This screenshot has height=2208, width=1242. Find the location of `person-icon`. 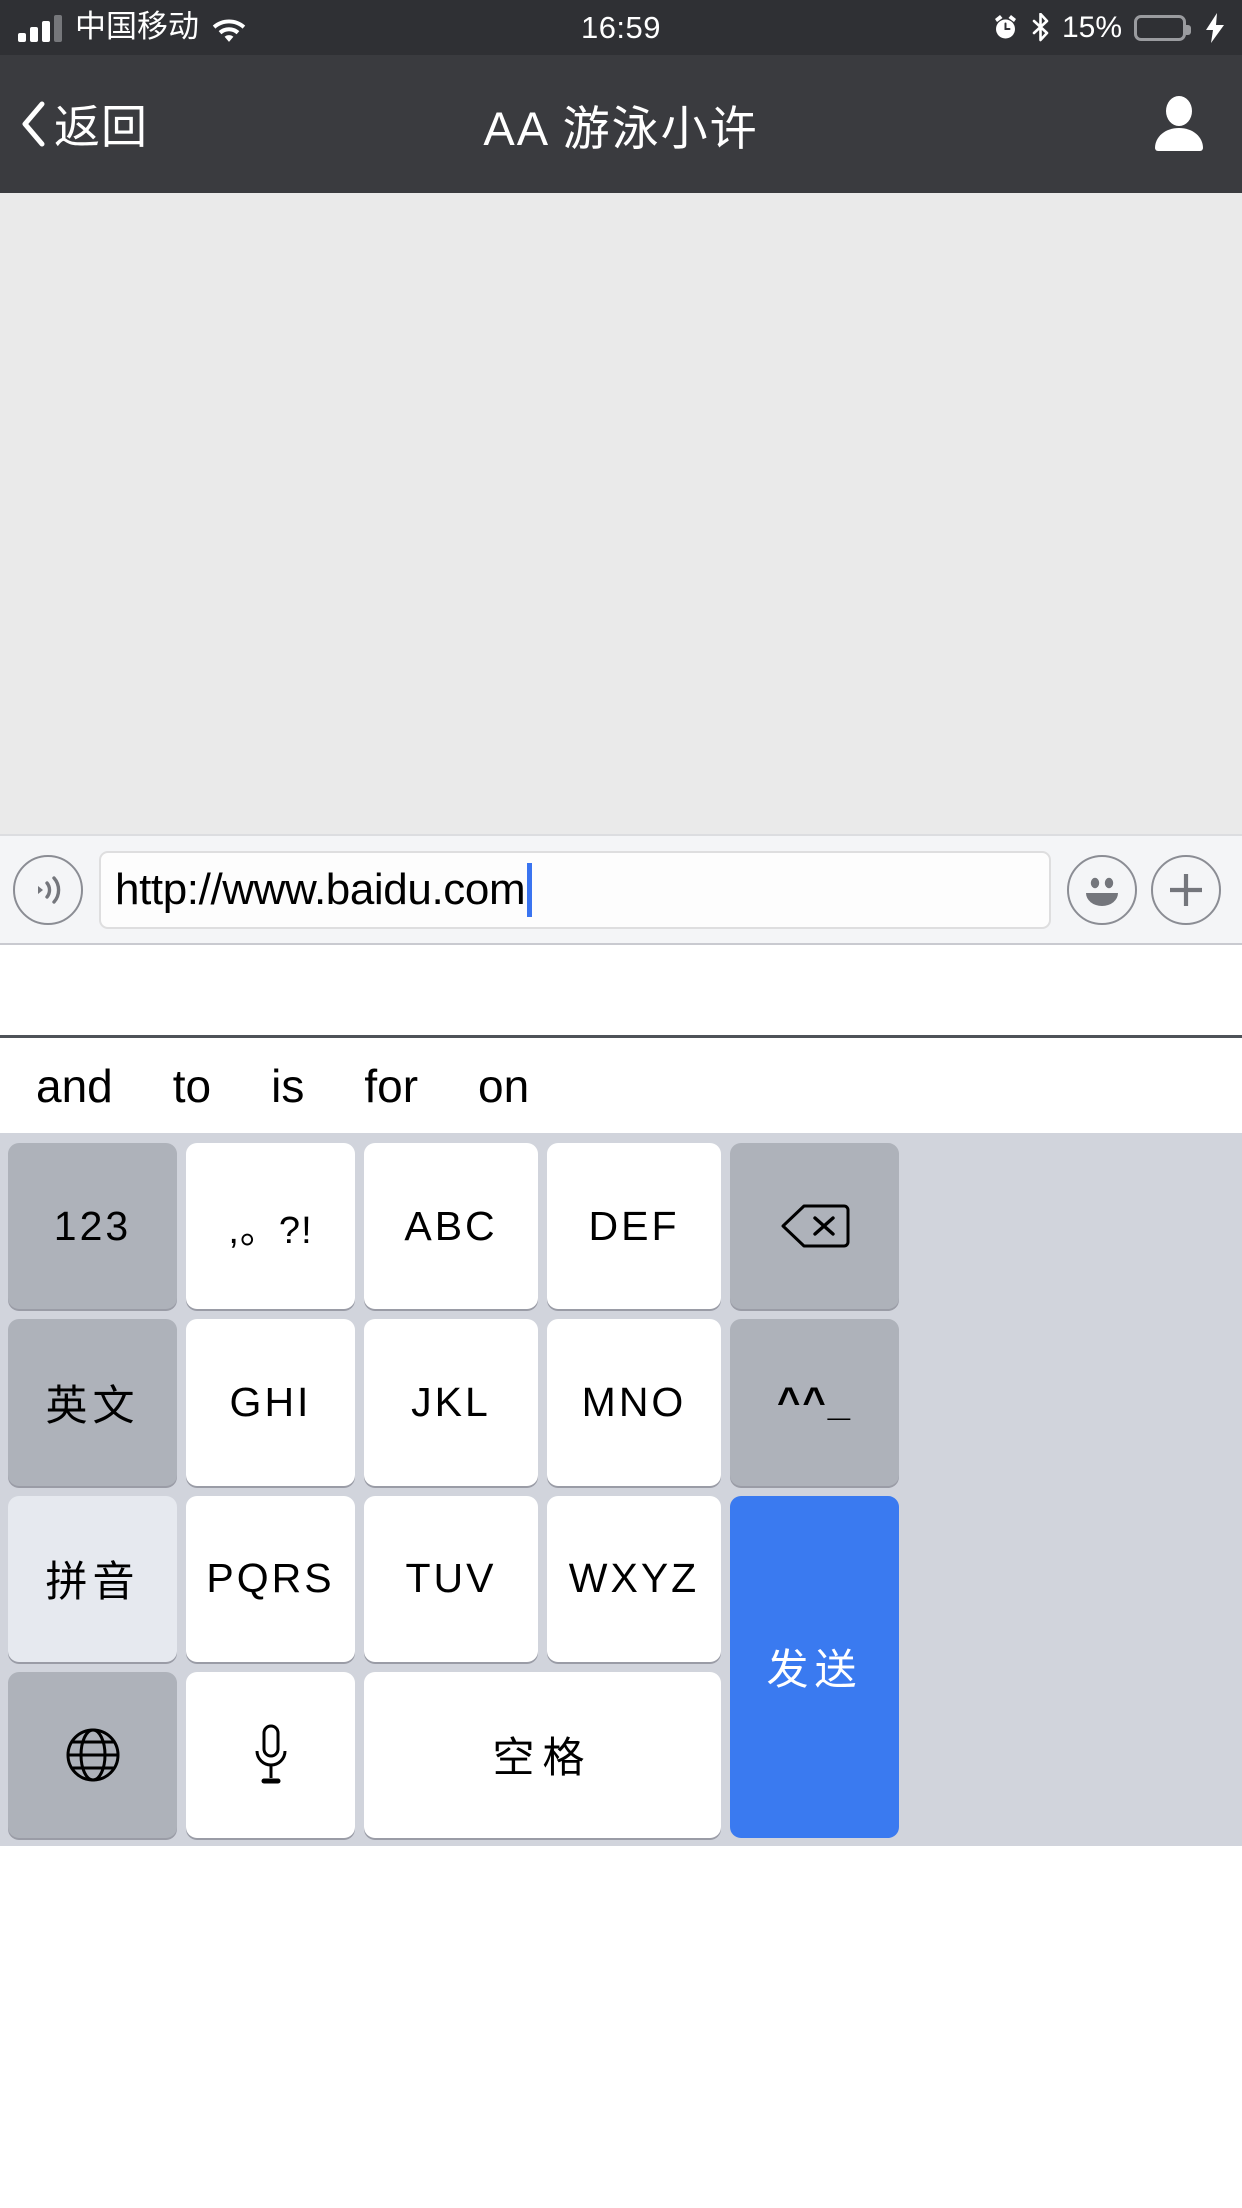

person-icon is located at coordinates (1179, 124).